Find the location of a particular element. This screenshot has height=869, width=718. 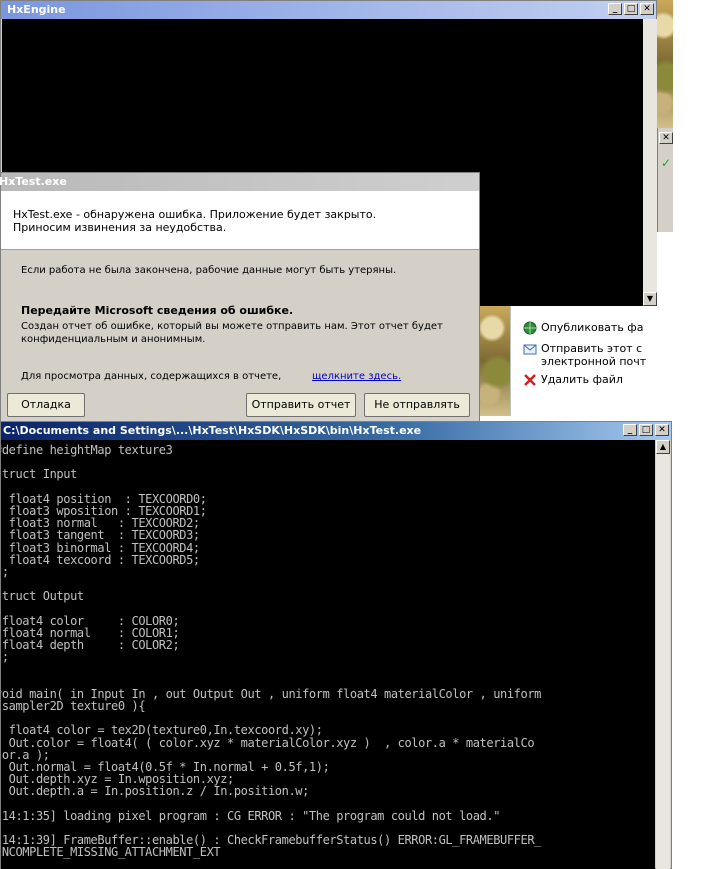

dialog-titlebar: HxTest.exe is located at coordinates (239, 182).